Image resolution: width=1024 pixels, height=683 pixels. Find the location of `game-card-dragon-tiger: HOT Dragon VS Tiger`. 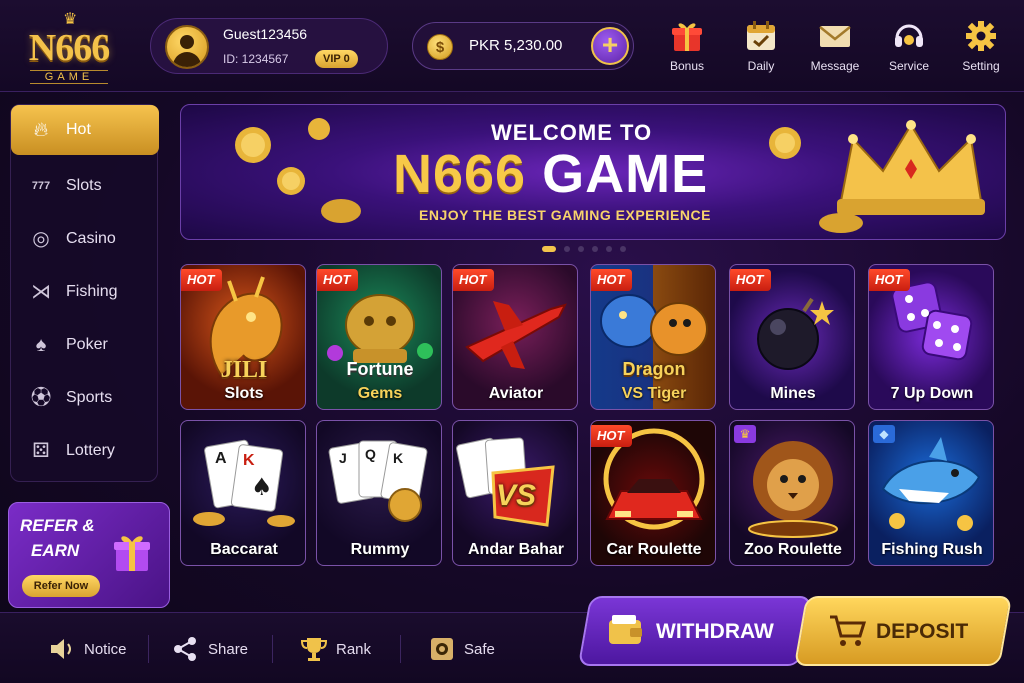

game-card-dragon-tiger: HOT Dragon VS Tiger is located at coordinates (653, 337).